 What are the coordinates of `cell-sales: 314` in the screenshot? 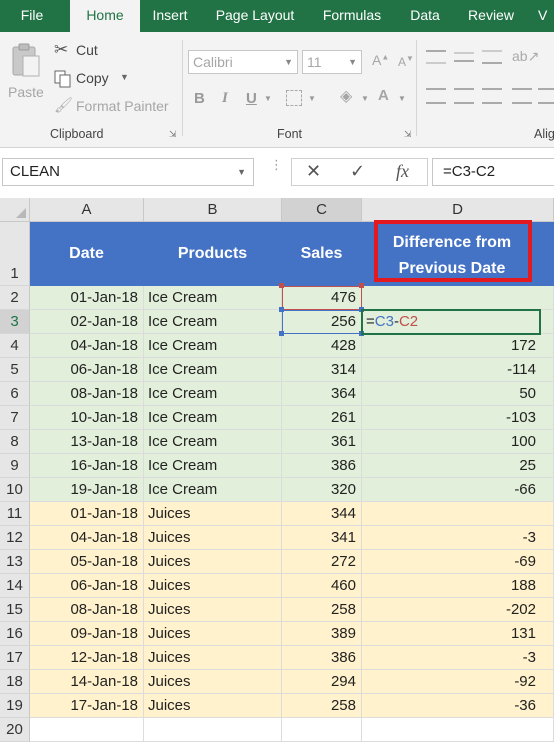 It's located at (322, 370).